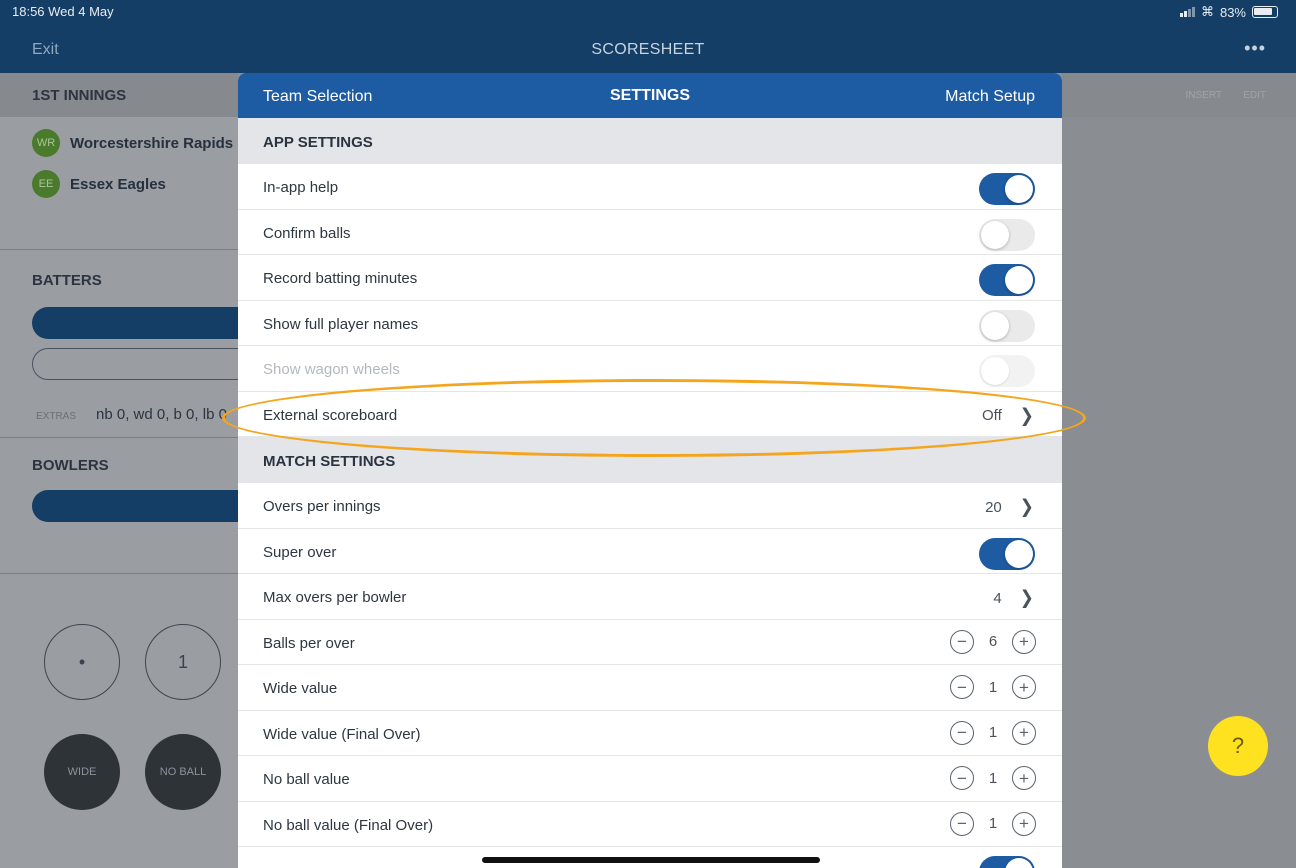 The image size is (1296, 868). I want to click on confirm-balls-toggle, so click(1007, 234).